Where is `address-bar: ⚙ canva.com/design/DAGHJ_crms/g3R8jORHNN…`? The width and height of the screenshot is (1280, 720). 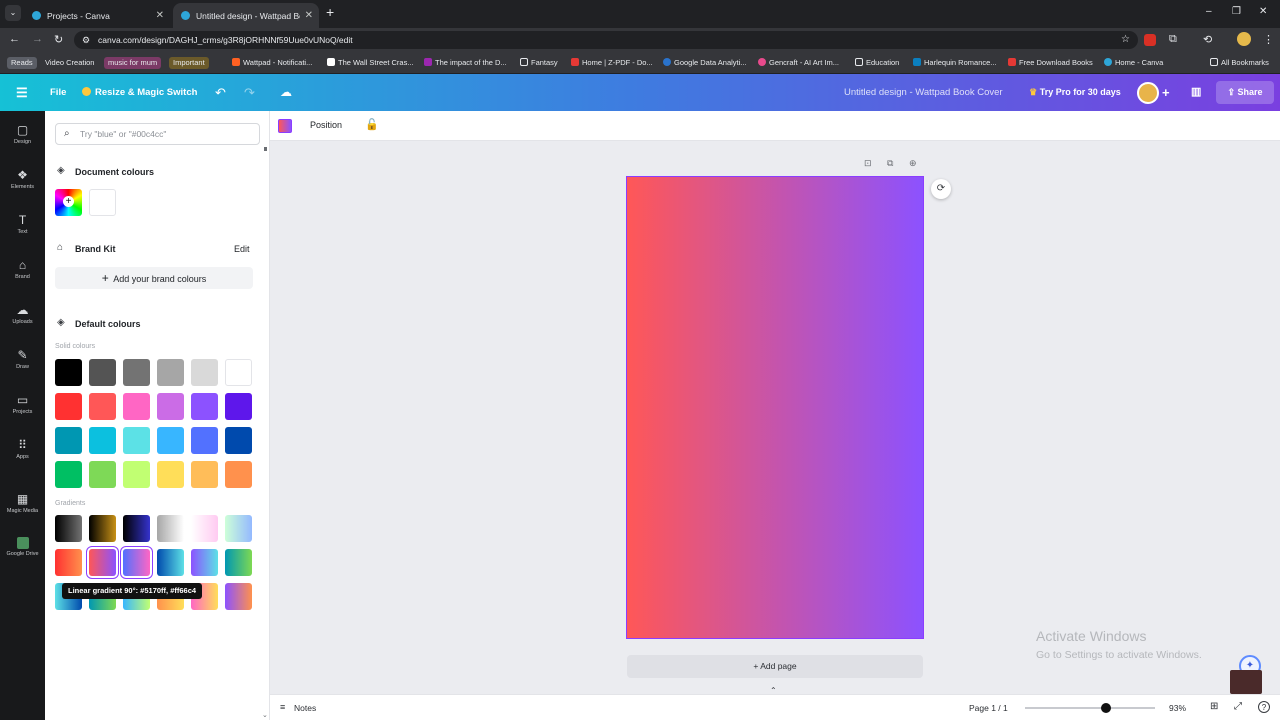
address-bar: ⚙ canva.com/design/DAGHJ_crms/g3R8jORHNN… is located at coordinates (606, 40).